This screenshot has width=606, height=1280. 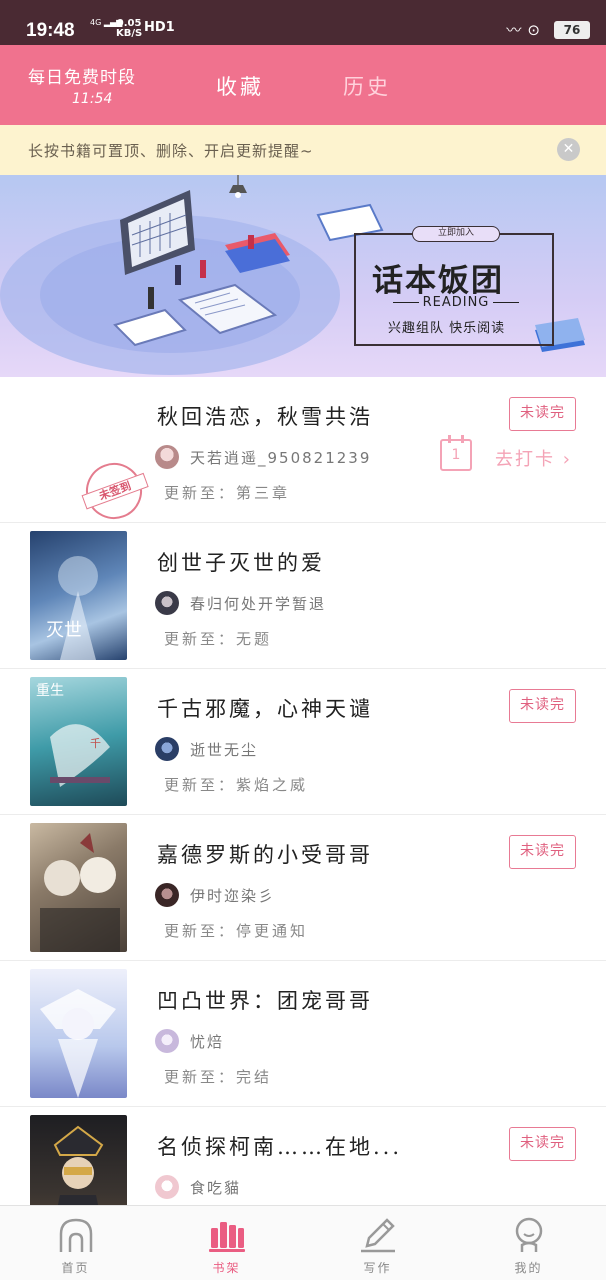 What do you see at coordinates (50, 30) in the screenshot?
I see `status-time: 19:48` at bounding box center [50, 30].